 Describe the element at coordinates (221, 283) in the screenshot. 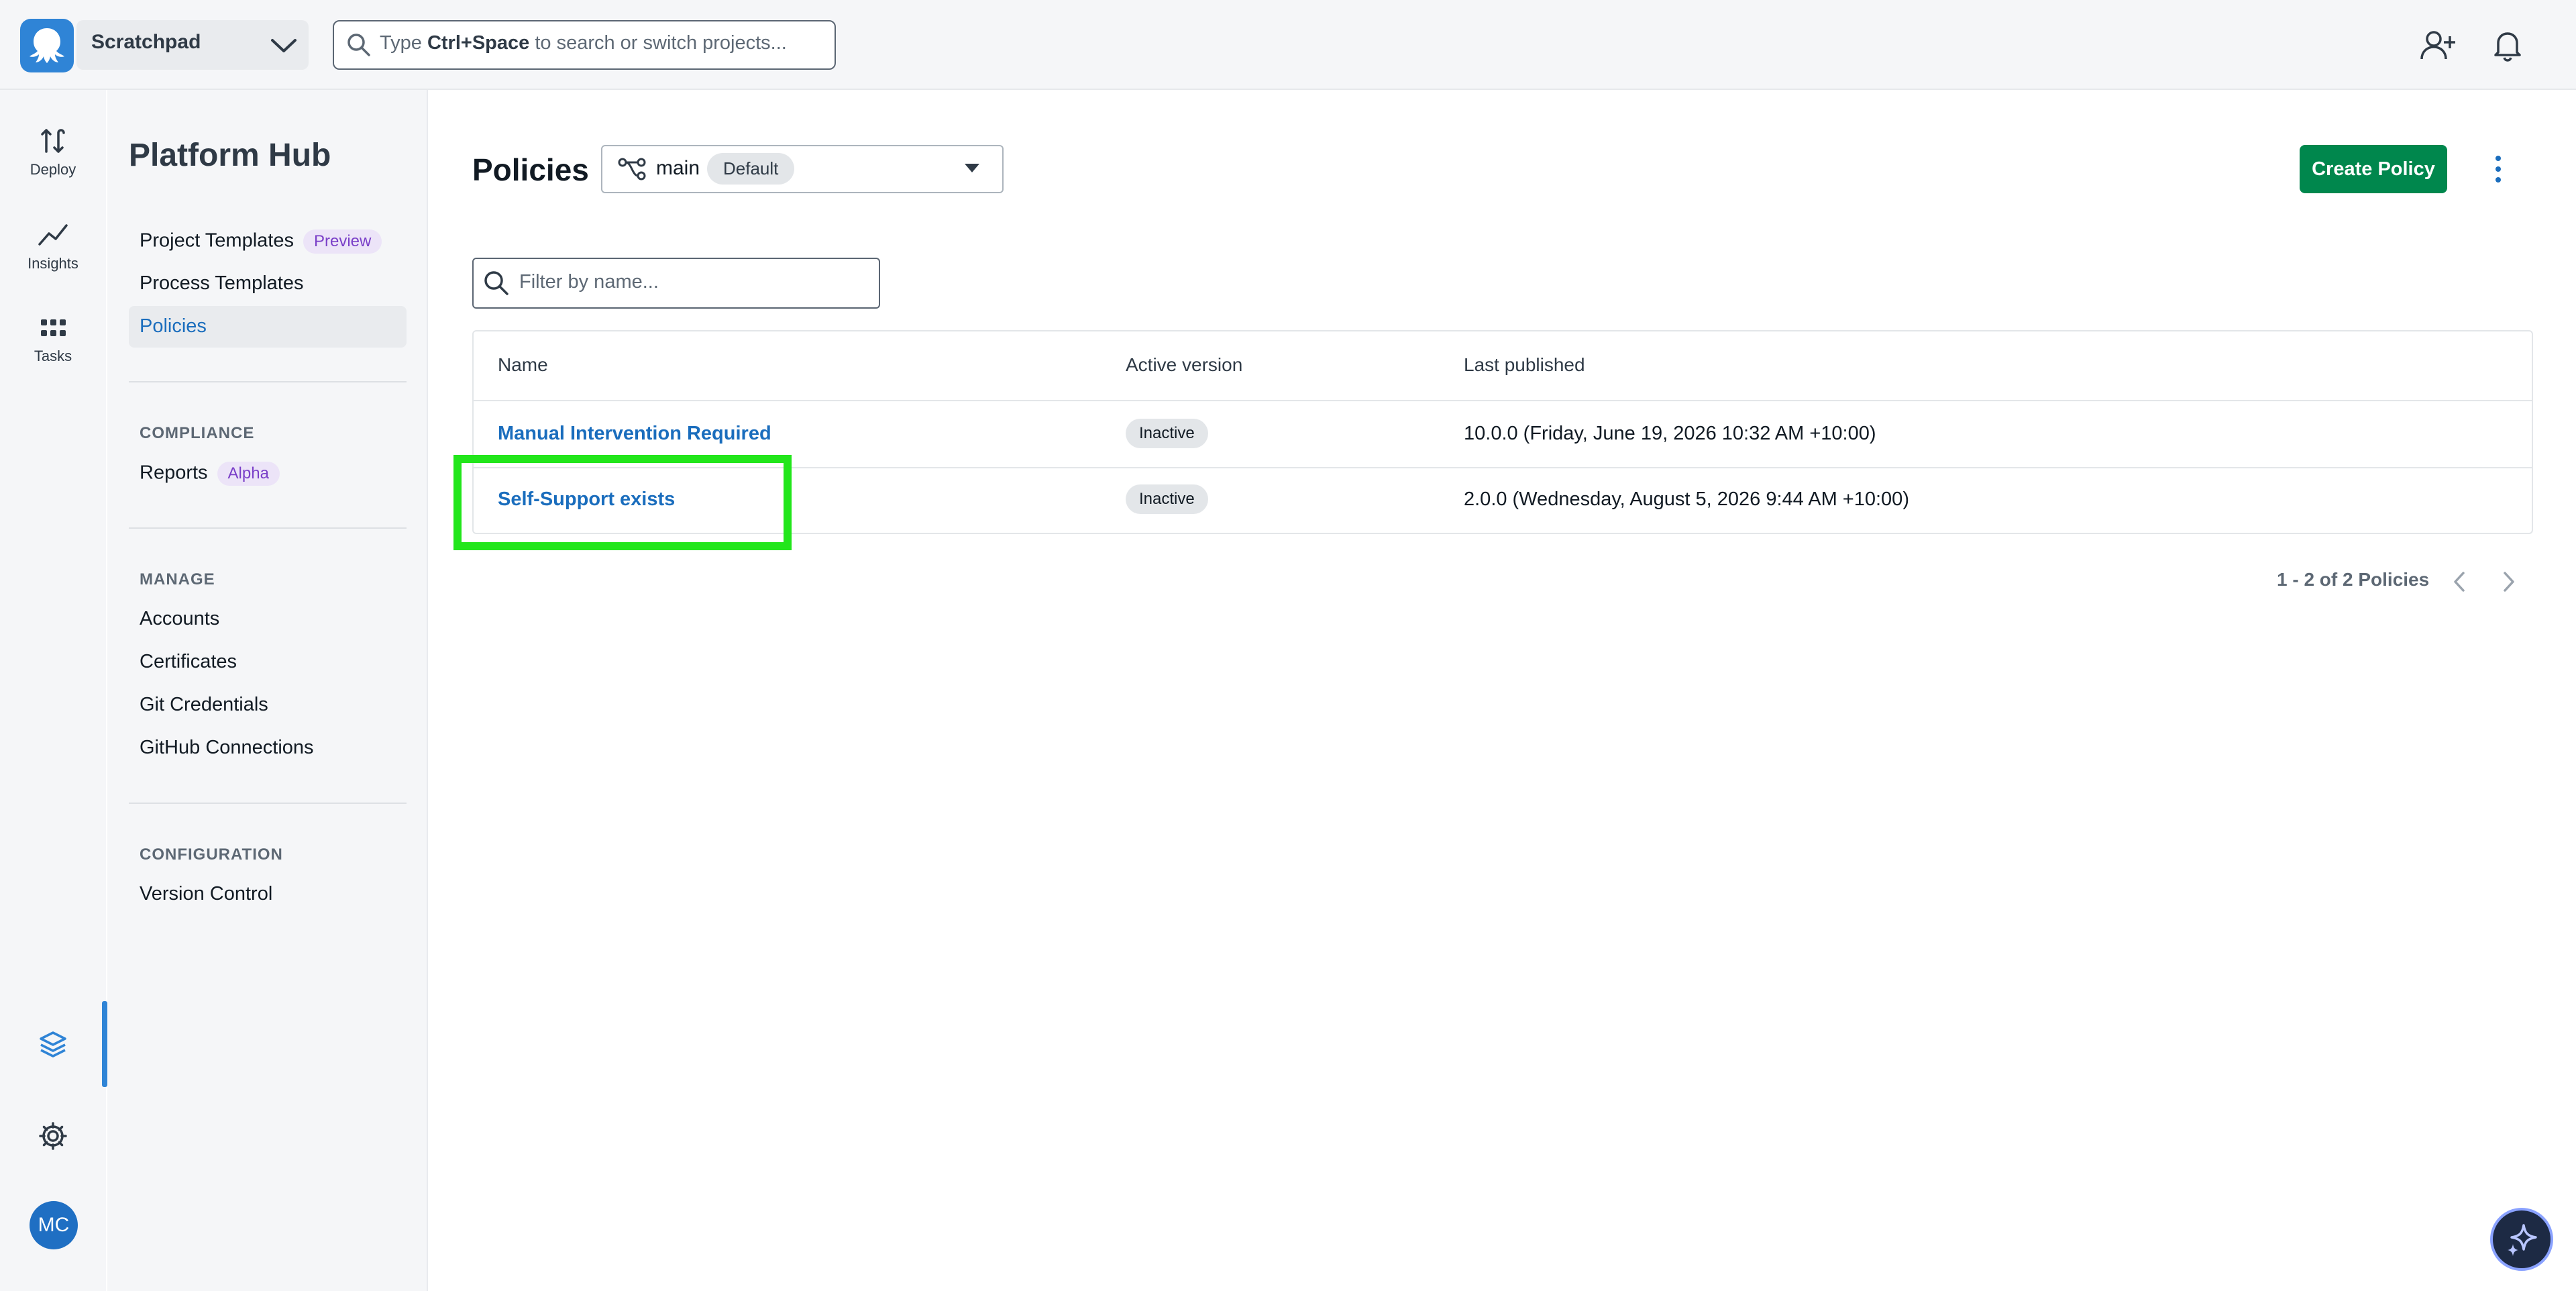

I see `sidebar-item-process-templates: Process Templates` at that location.